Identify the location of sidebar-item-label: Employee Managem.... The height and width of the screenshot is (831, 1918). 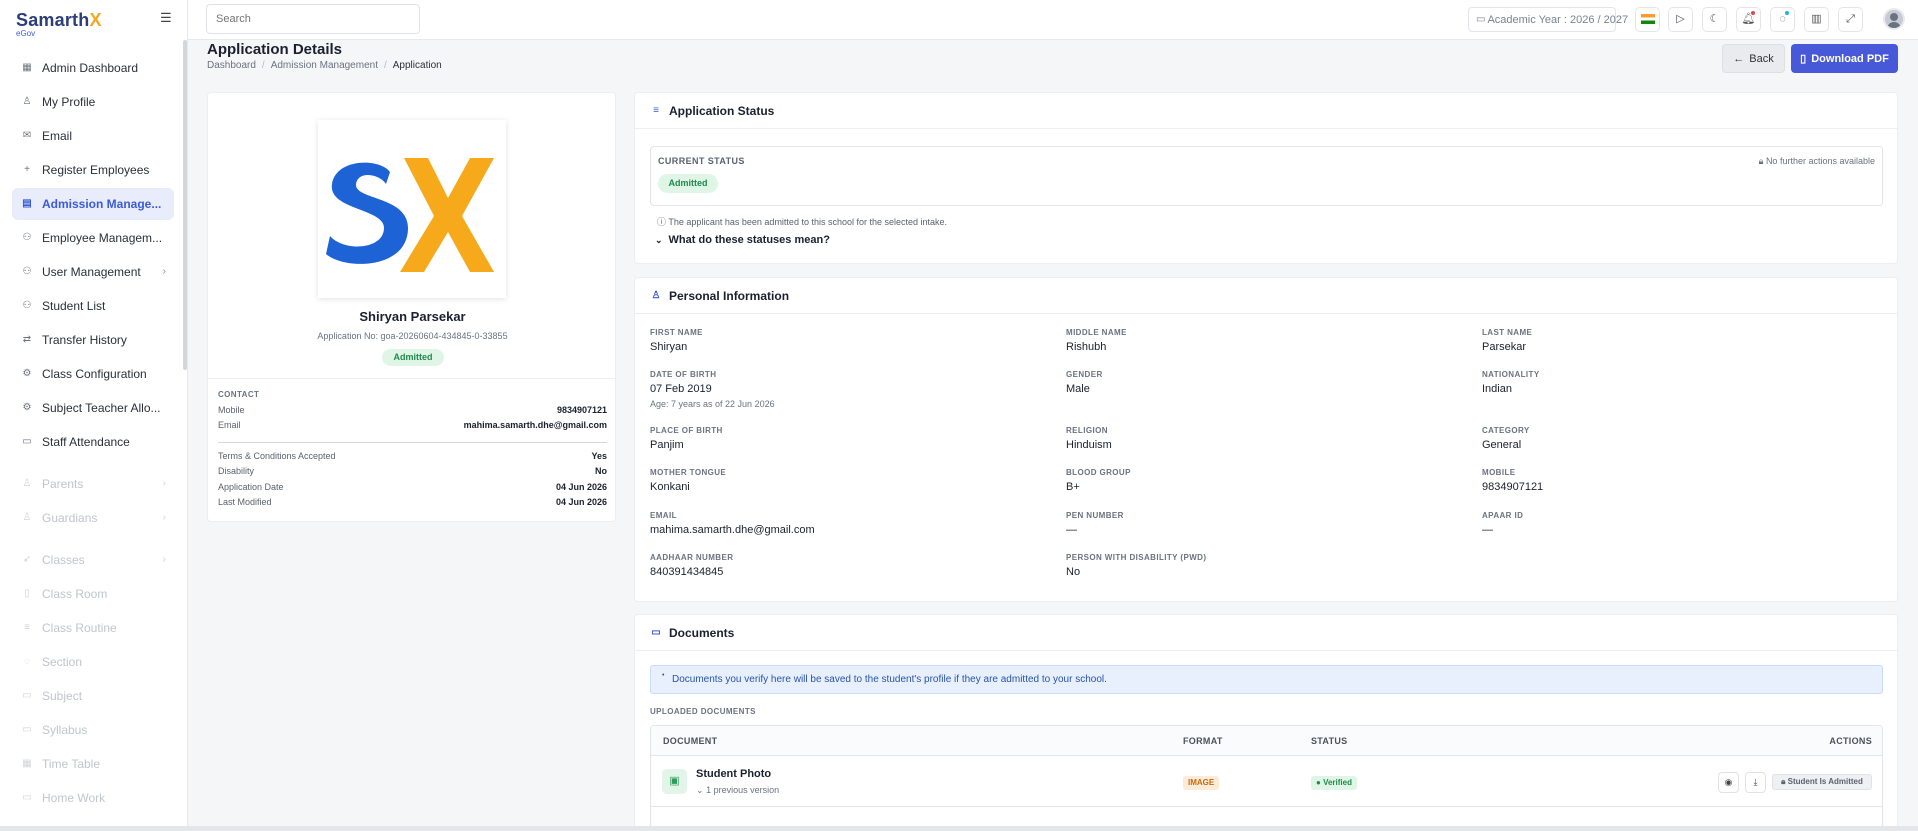
(102, 238).